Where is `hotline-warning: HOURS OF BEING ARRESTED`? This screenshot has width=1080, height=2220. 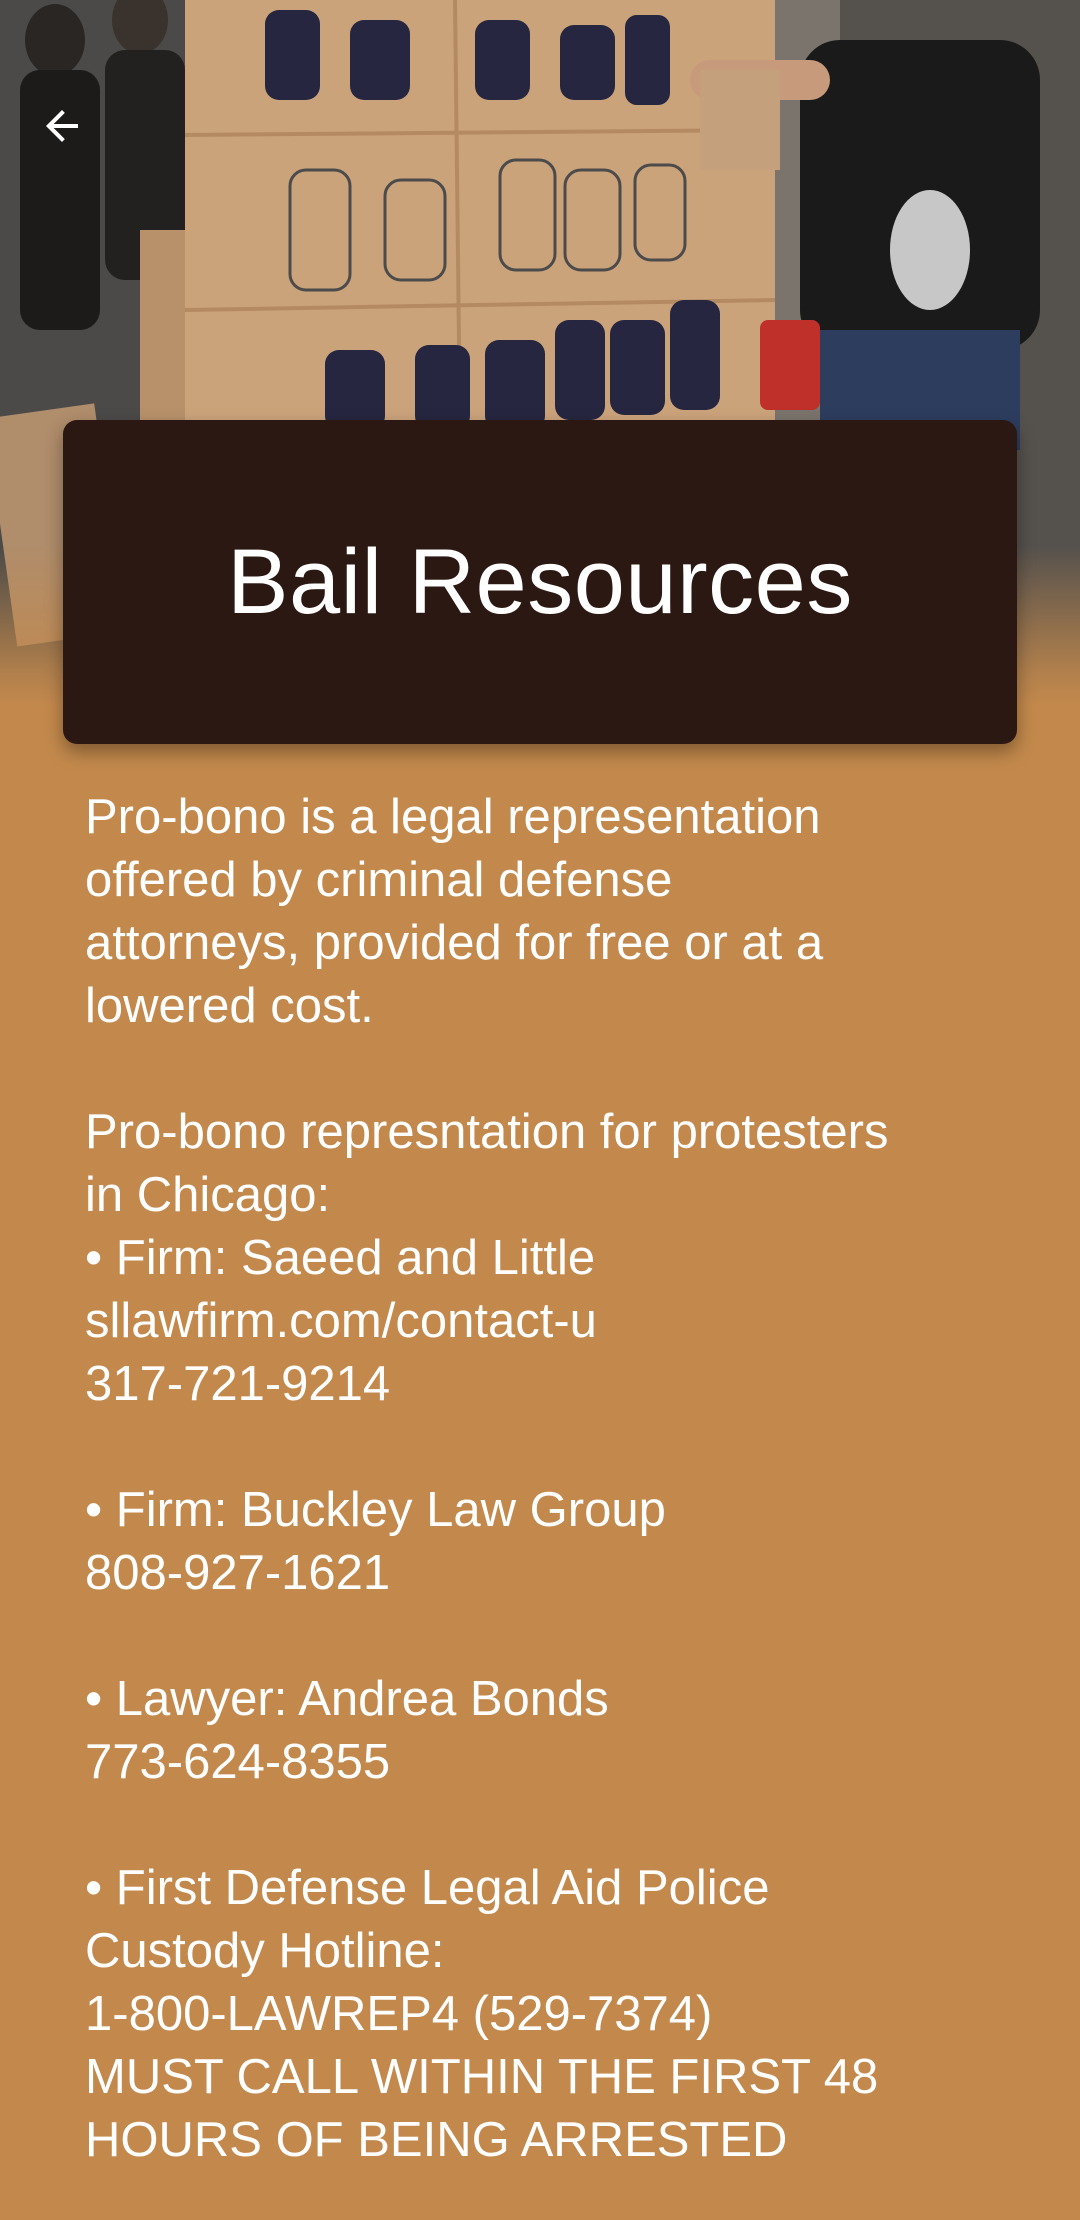 hotline-warning: HOURS OF BEING ARRESTED is located at coordinates (436, 2140).